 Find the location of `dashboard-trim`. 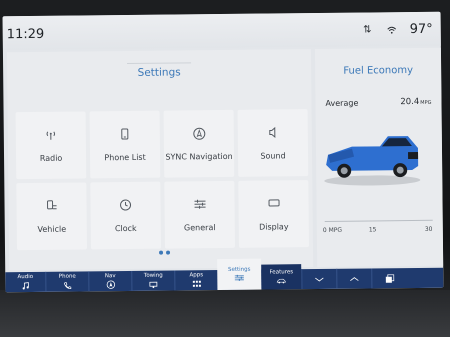

dashboard-trim is located at coordinates (225, 313).